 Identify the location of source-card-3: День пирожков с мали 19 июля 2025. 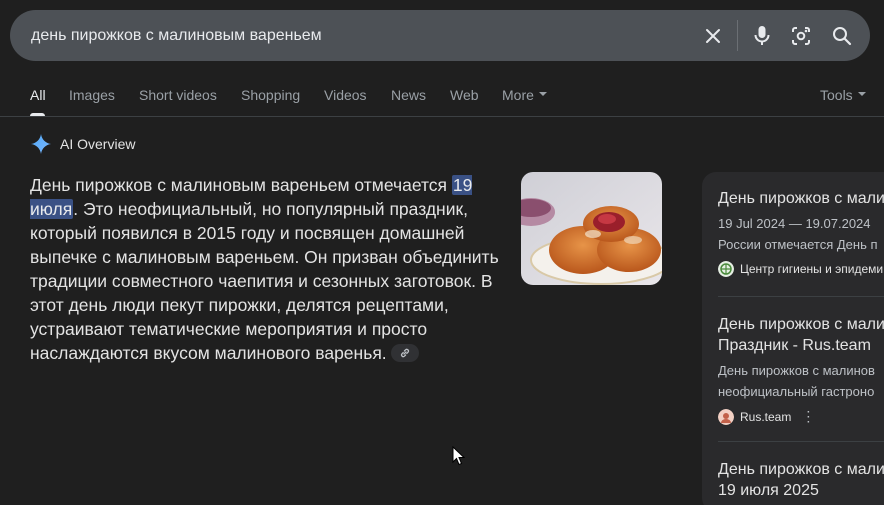
(801, 480).